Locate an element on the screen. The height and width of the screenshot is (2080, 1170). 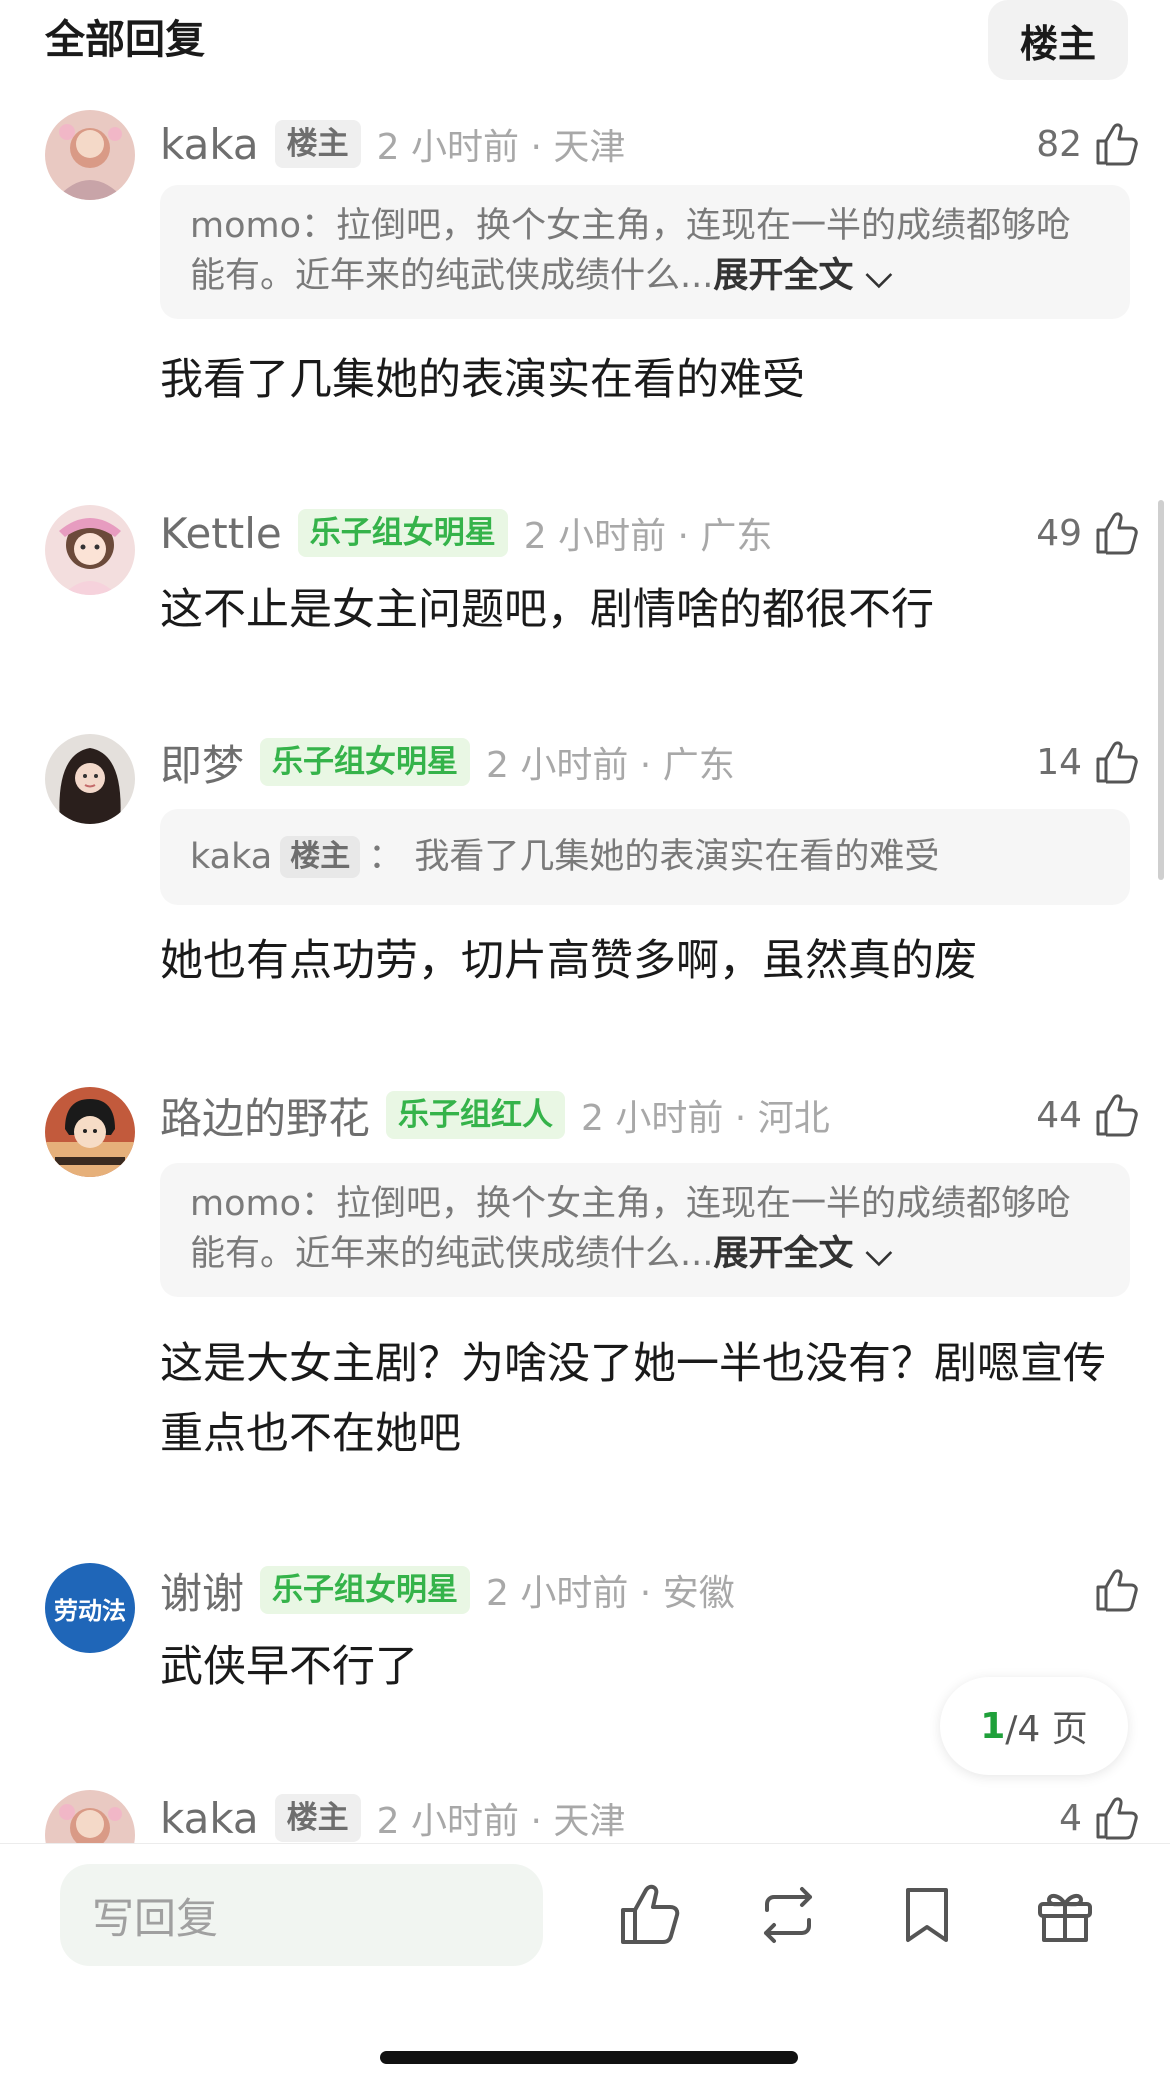
current-page: 1 is located at coordinates (993, 1726).